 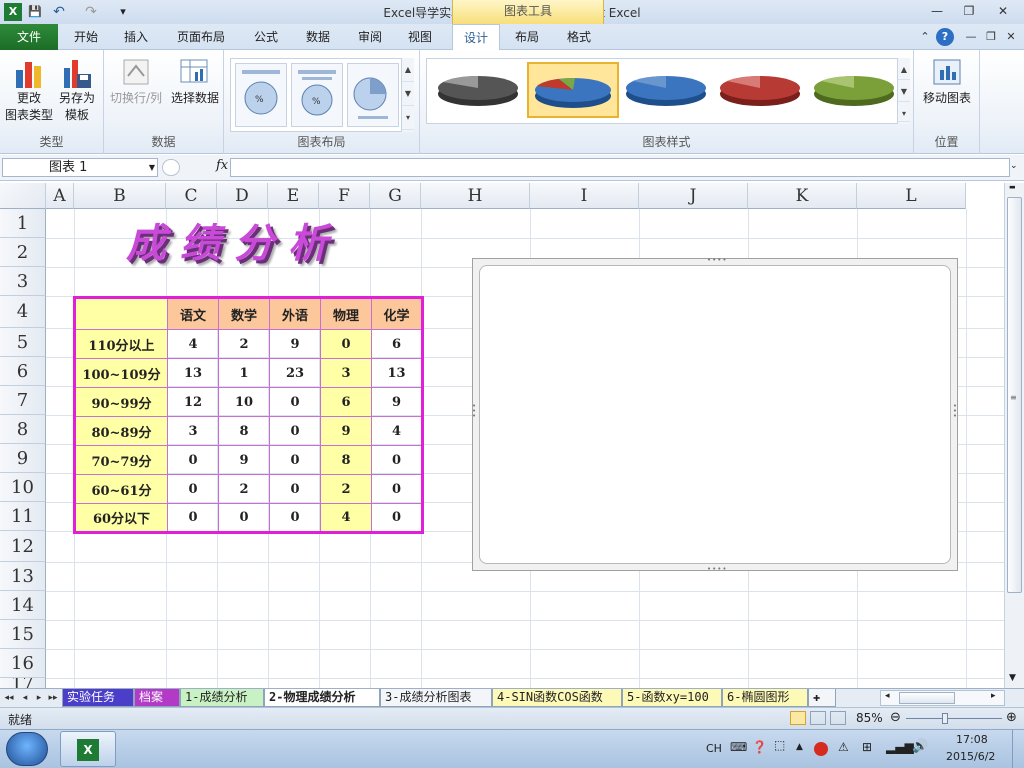 I want to click on row-header-5: 5, so click(x=23, y=342).